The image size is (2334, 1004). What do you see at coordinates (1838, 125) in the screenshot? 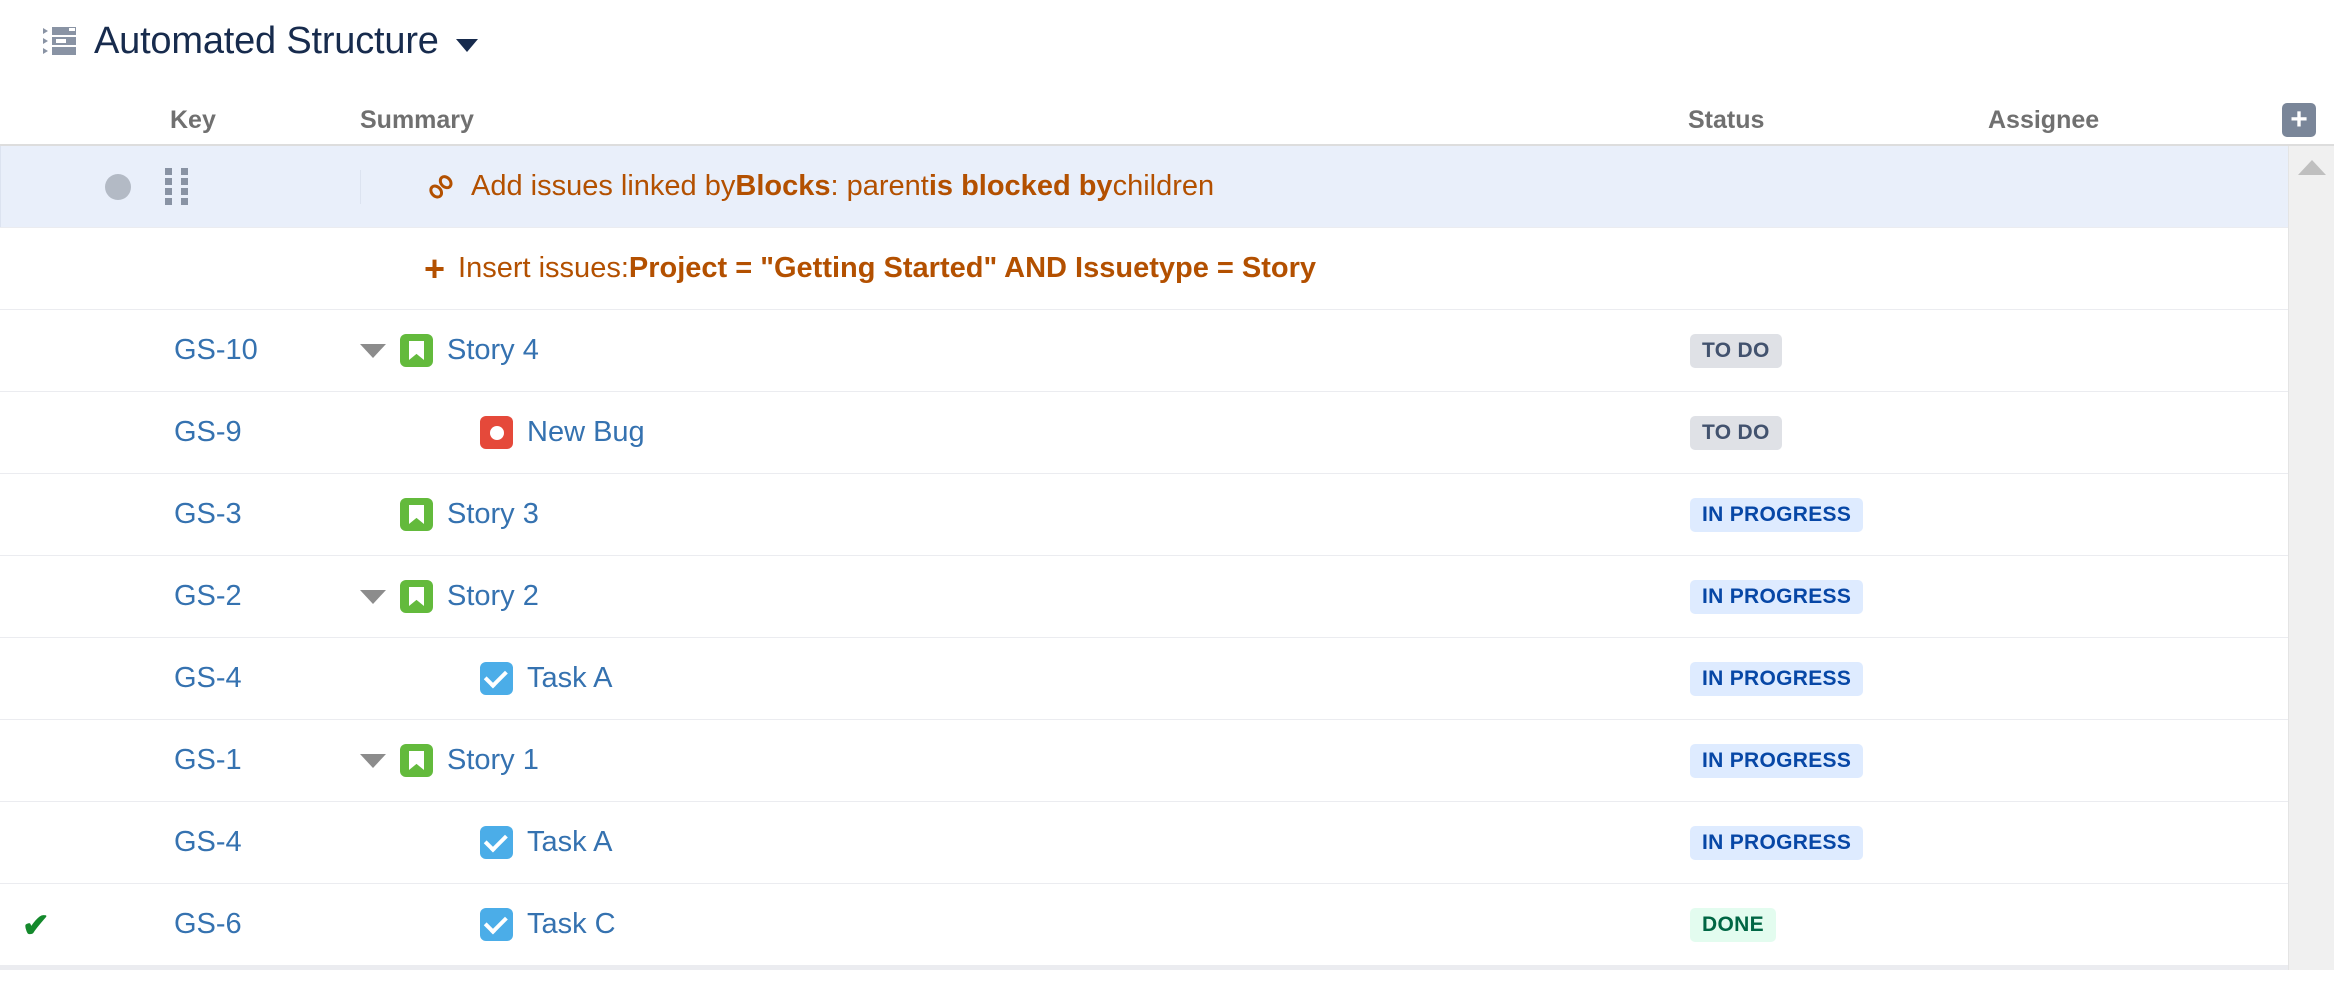
I see `column-header-status: Status` at bounding box center [1838, 125].